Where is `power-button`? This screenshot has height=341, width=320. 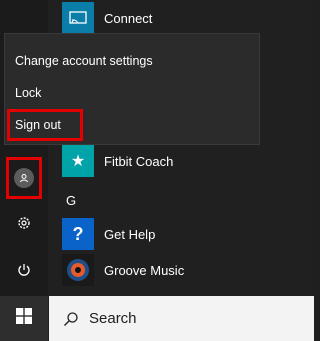
power-button is located at coordinates (24, 272).